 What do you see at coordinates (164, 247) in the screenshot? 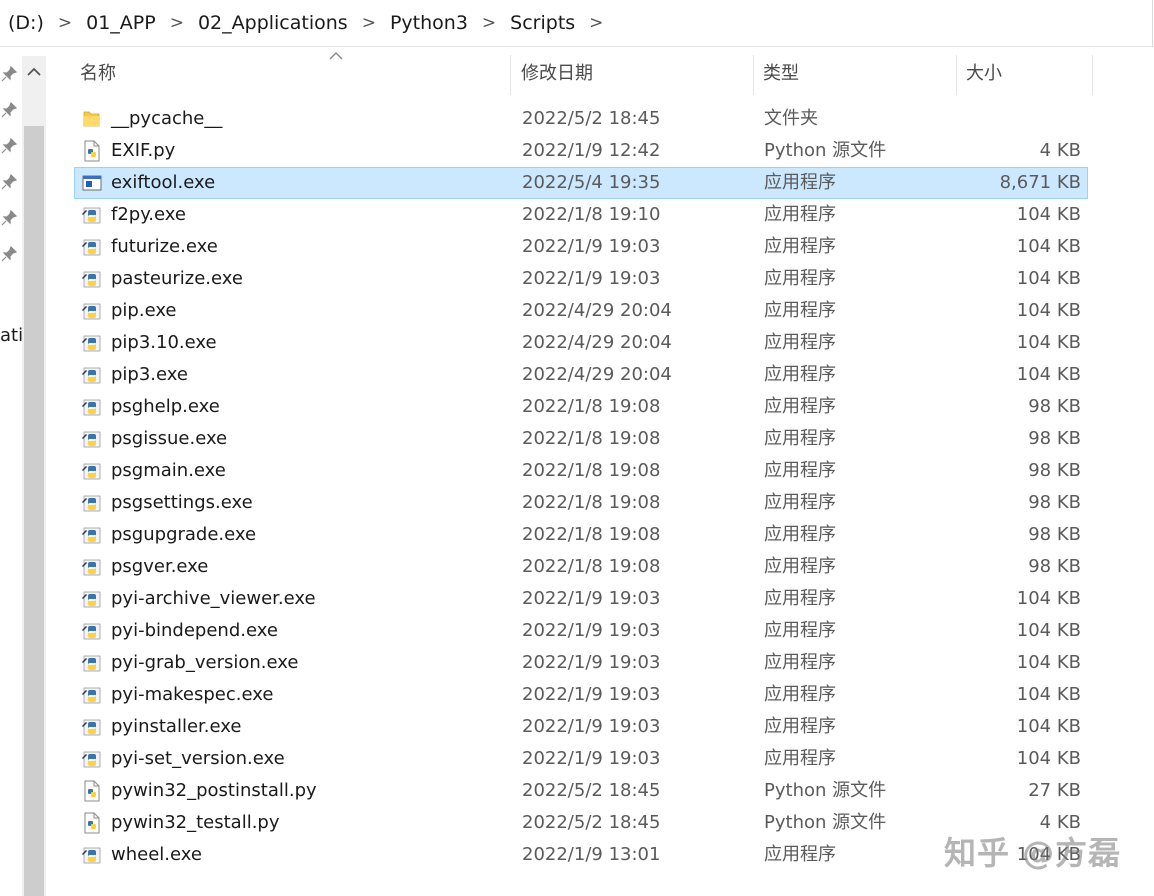
I see `file-name: futurize.exe` at bounding box center [164, 247].